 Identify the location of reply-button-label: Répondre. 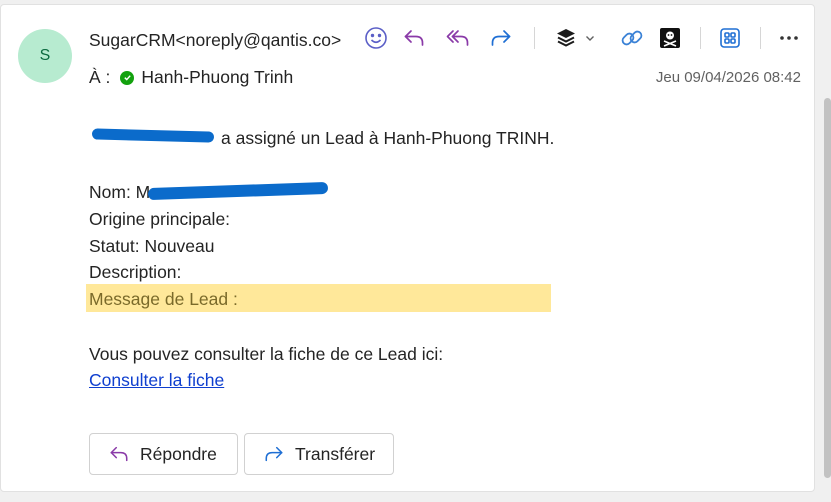
(178, 453).